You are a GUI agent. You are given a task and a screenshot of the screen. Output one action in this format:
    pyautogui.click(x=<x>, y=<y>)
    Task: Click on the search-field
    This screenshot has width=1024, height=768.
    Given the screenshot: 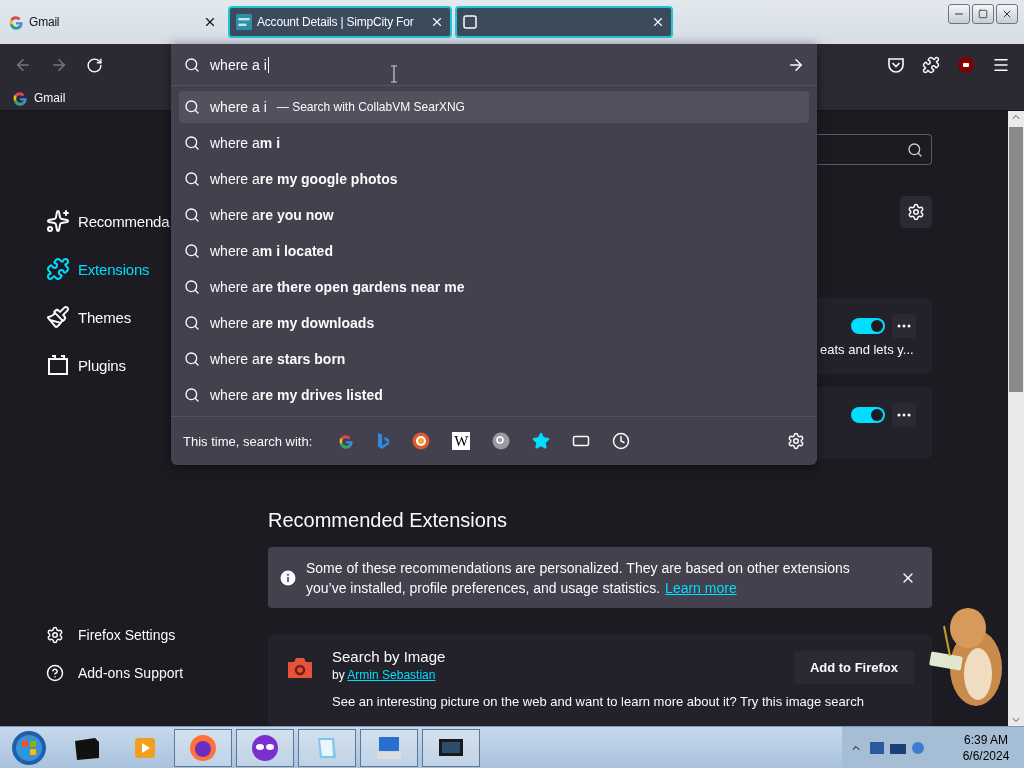 What is the action you would take?
    pyautogui.click(x=874, y=149)
    